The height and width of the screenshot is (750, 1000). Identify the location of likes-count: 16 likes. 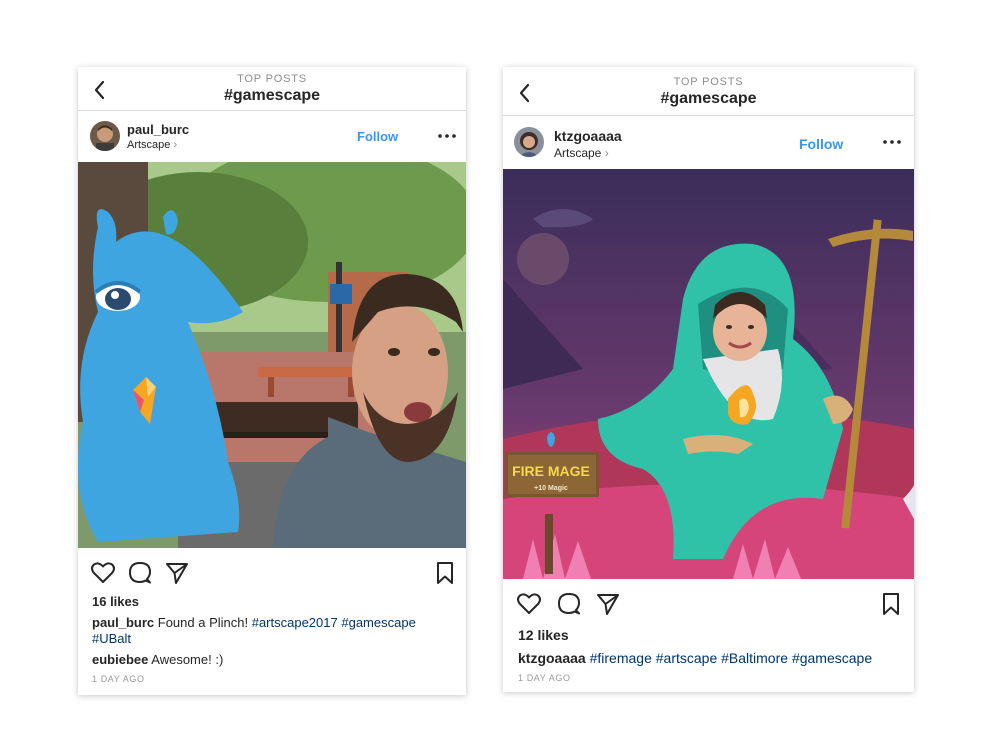
(115, 601).